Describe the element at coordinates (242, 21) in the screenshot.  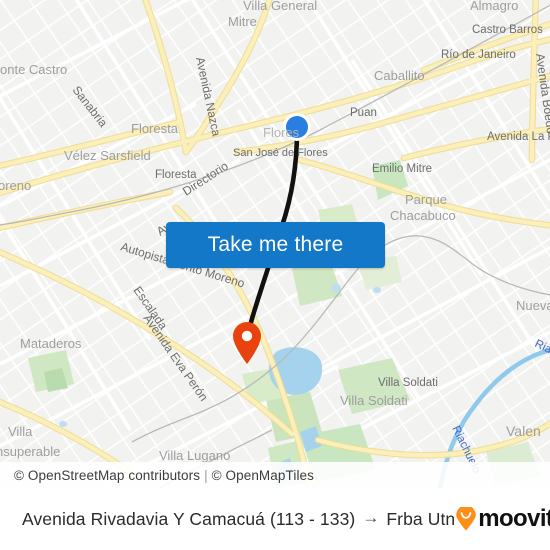
I see `svg-text: Mitre` at that location.